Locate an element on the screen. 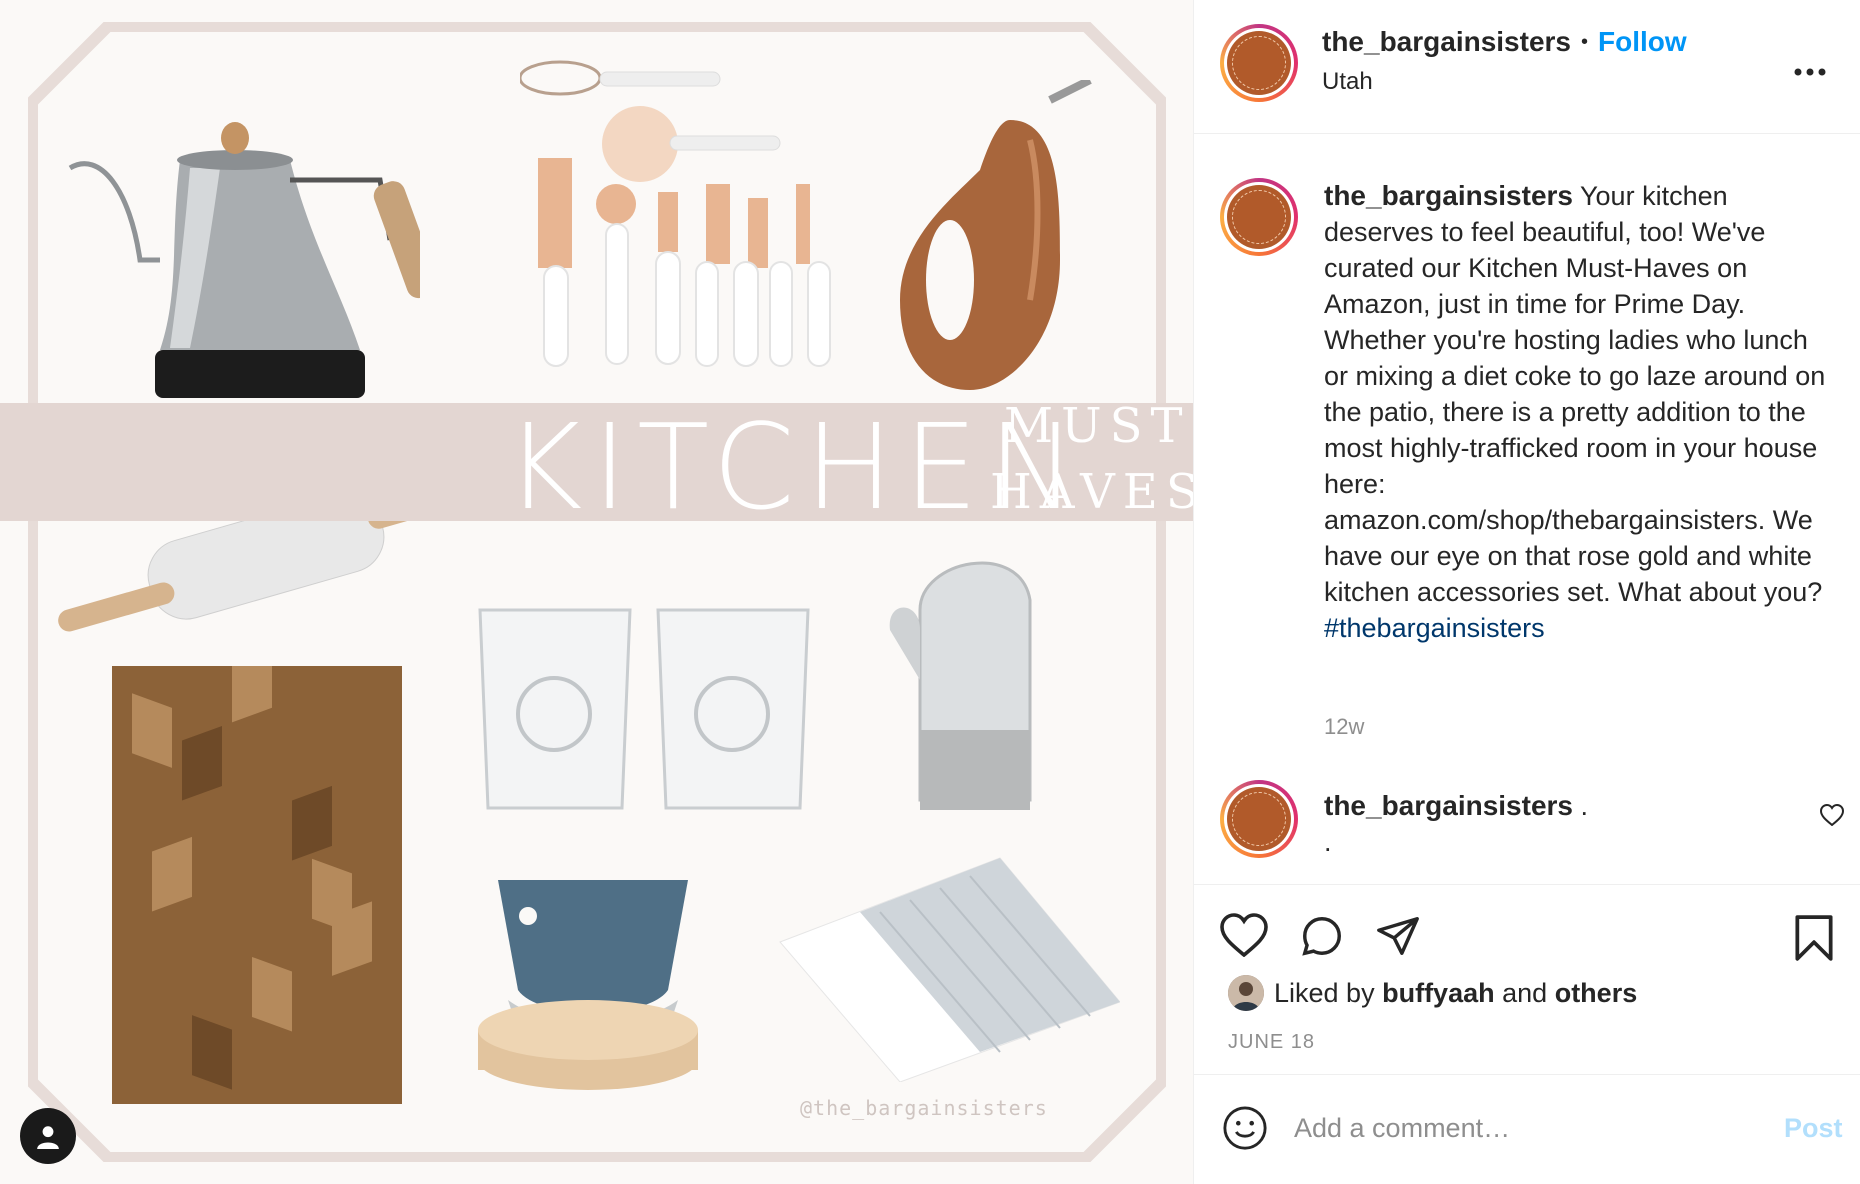  mezzaluna-icon is located at coordinates (588, 985).